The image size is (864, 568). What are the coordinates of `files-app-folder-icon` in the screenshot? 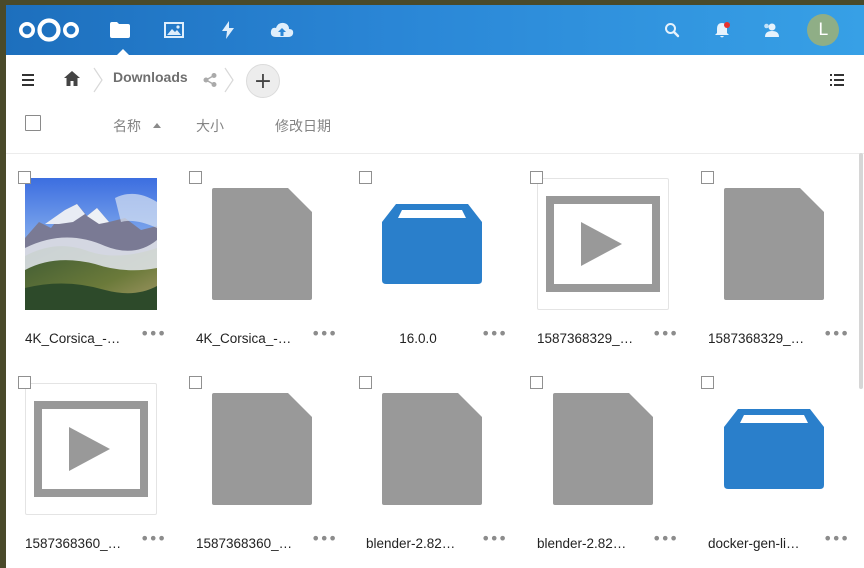 It's located at (120, 30).